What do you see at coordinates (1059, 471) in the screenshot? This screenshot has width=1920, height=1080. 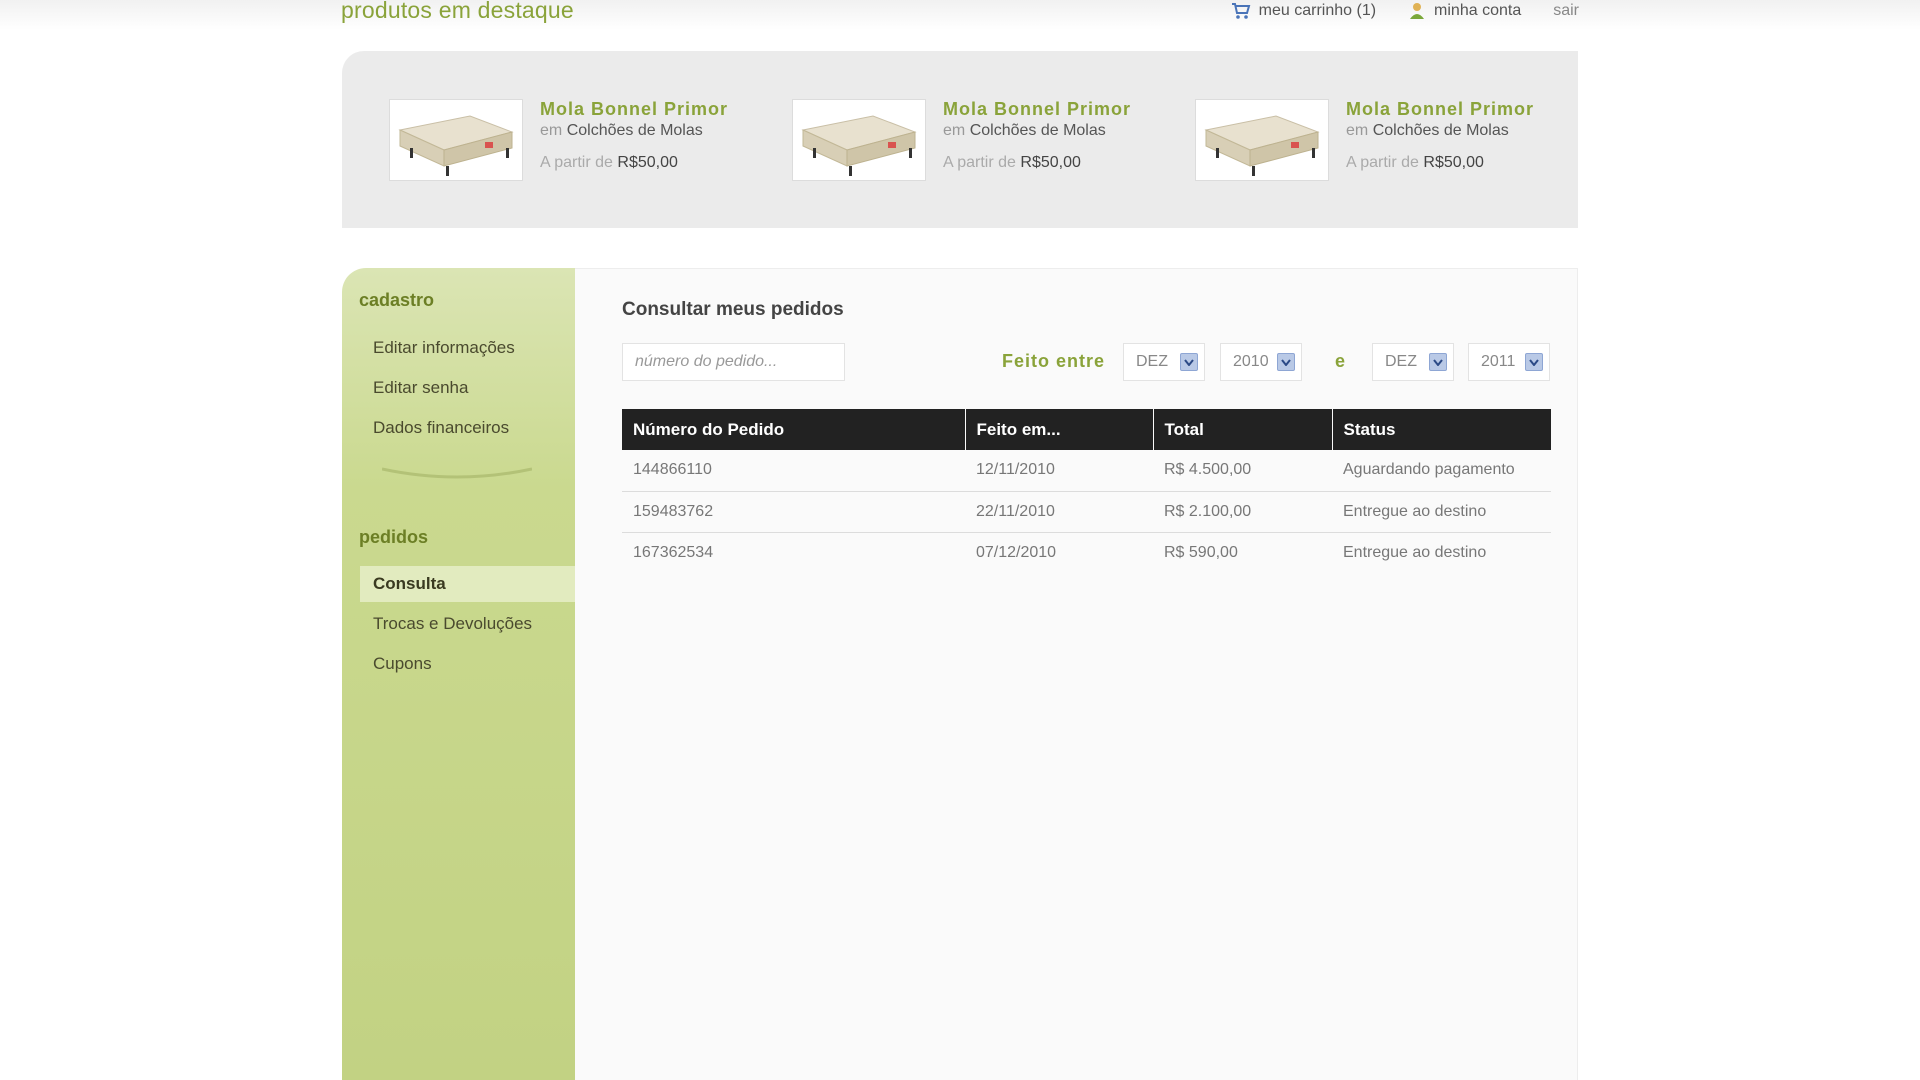 I see `order-date-cell: 12/11/2010` at bounding box center [1059, 471].